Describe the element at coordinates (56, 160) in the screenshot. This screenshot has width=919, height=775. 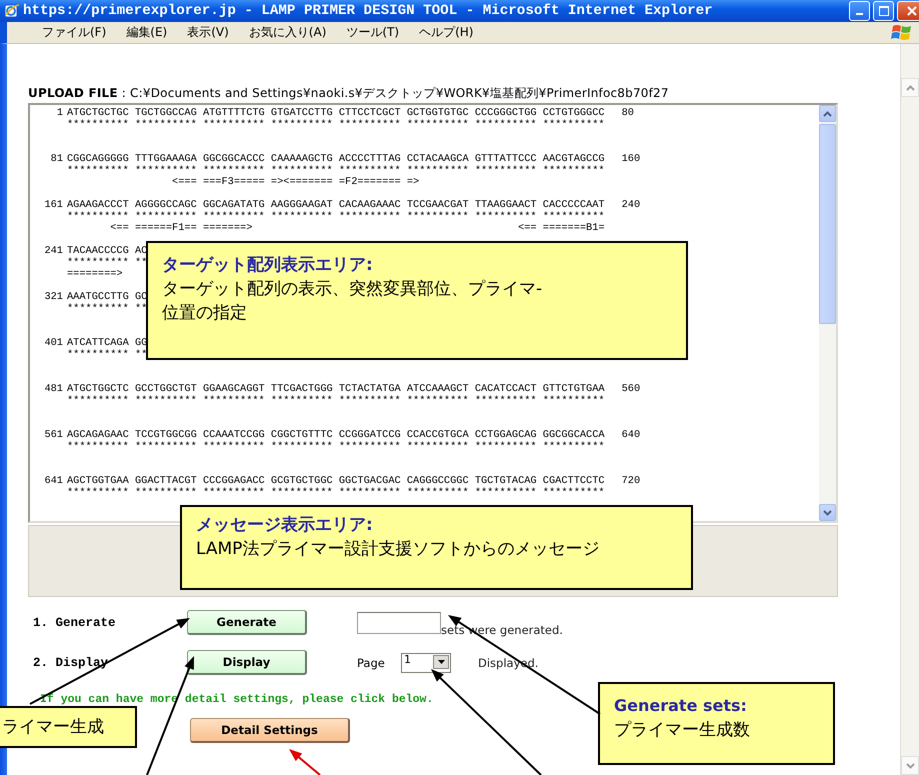
I see `position-number: 81` at that location.